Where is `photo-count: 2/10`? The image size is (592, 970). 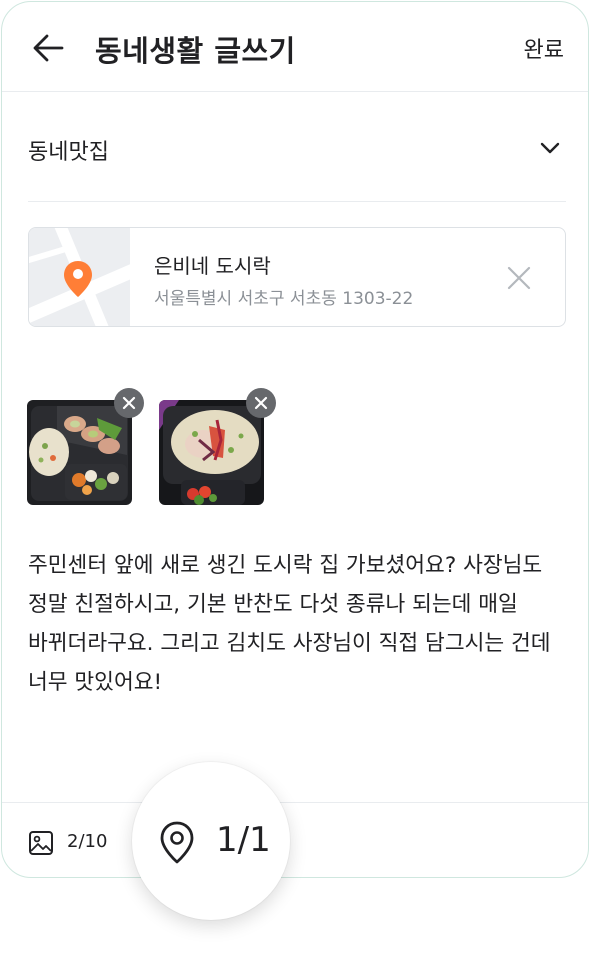
photo-count: 2/10 is located at coordinates (87, 841).